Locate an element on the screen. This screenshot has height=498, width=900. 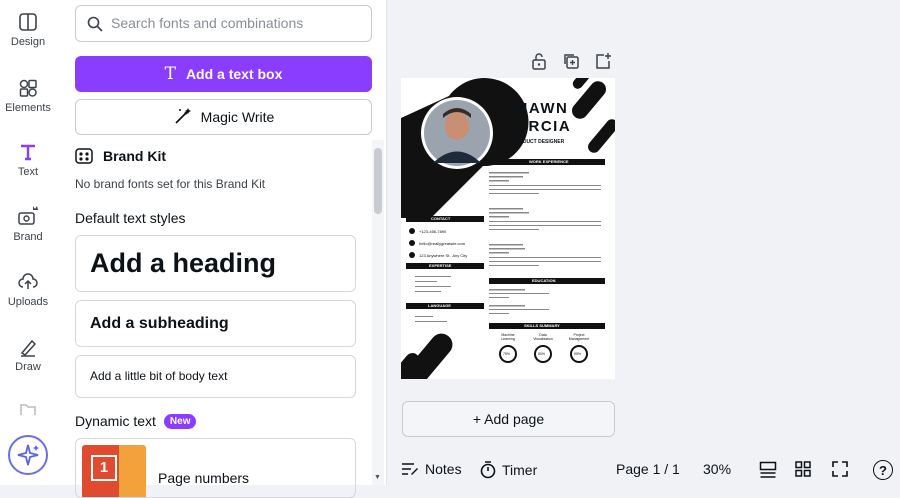
rail-design: Design is located at coordinates (28, 30).